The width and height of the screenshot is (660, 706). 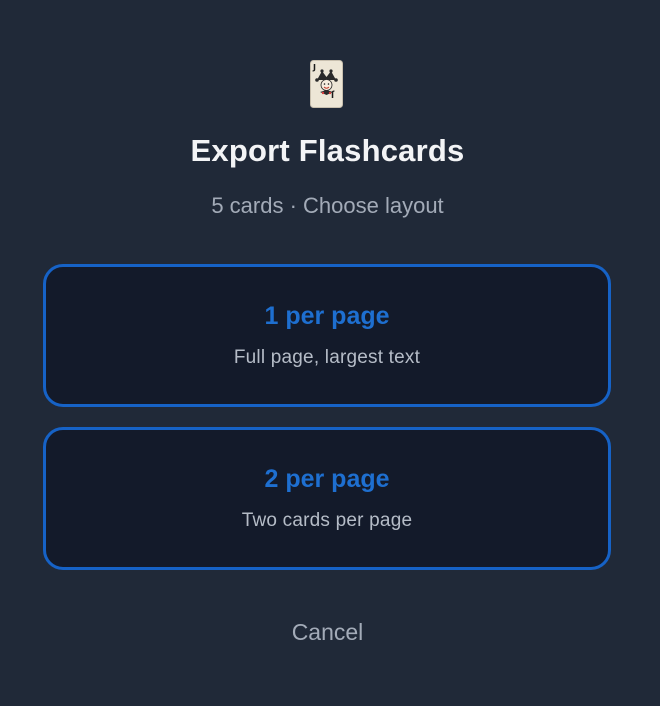 I want to click on option-description: Full page, largest text, so click(x=327, y=357).